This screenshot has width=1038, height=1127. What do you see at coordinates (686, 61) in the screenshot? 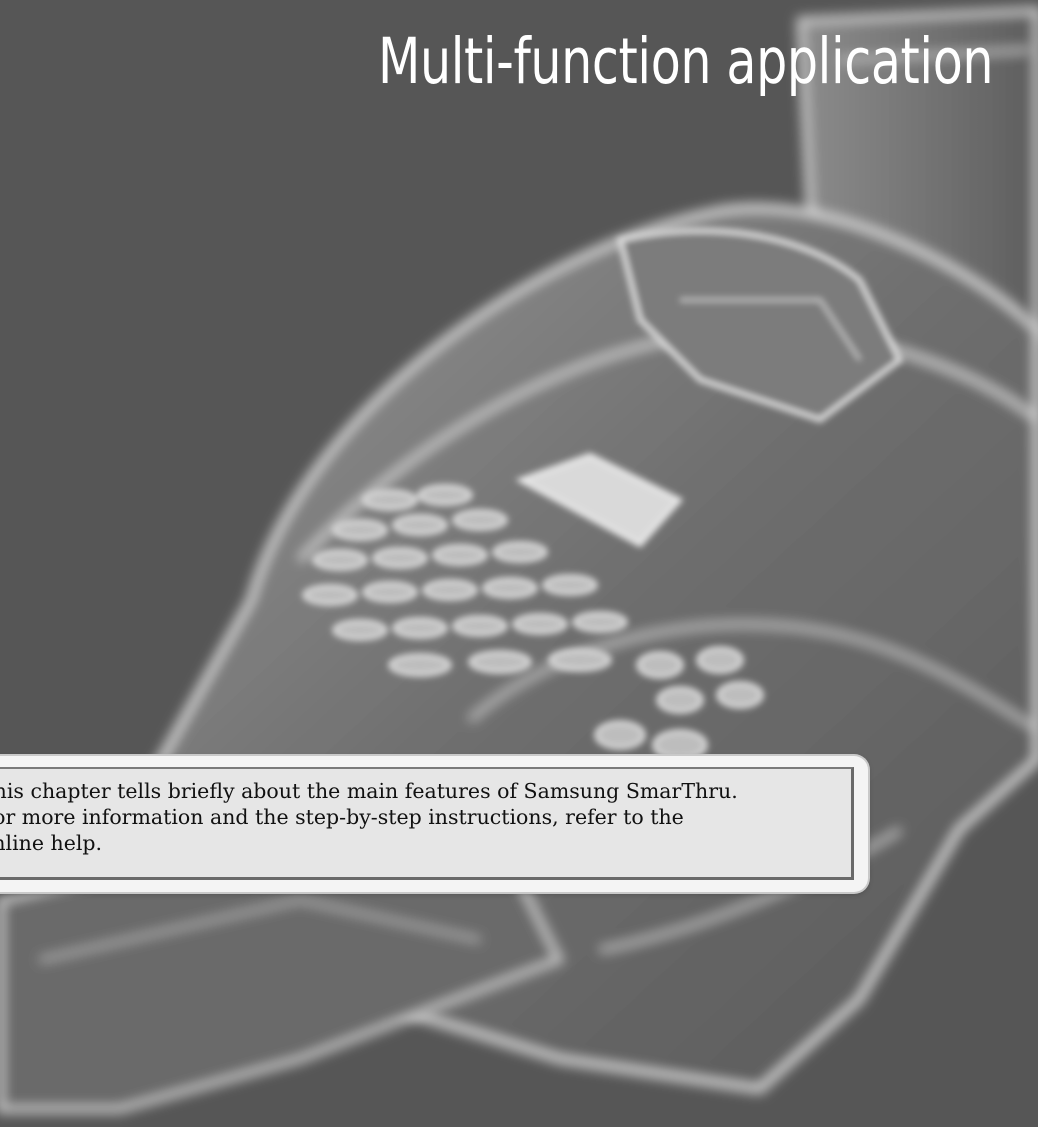
I see `chapter-title: Multi-function application` at bounding box center [686, 61].